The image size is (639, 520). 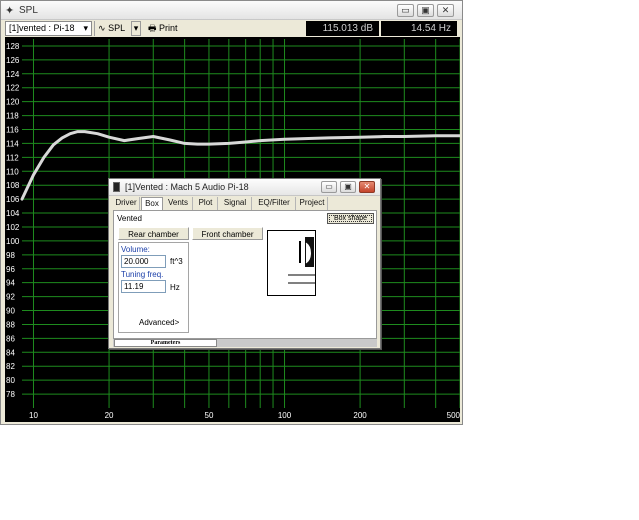 What do you see at coordinates (367, 187) in the screenshot?
I see `dialog-close-button: ✕` at bounding box center [367, 187].